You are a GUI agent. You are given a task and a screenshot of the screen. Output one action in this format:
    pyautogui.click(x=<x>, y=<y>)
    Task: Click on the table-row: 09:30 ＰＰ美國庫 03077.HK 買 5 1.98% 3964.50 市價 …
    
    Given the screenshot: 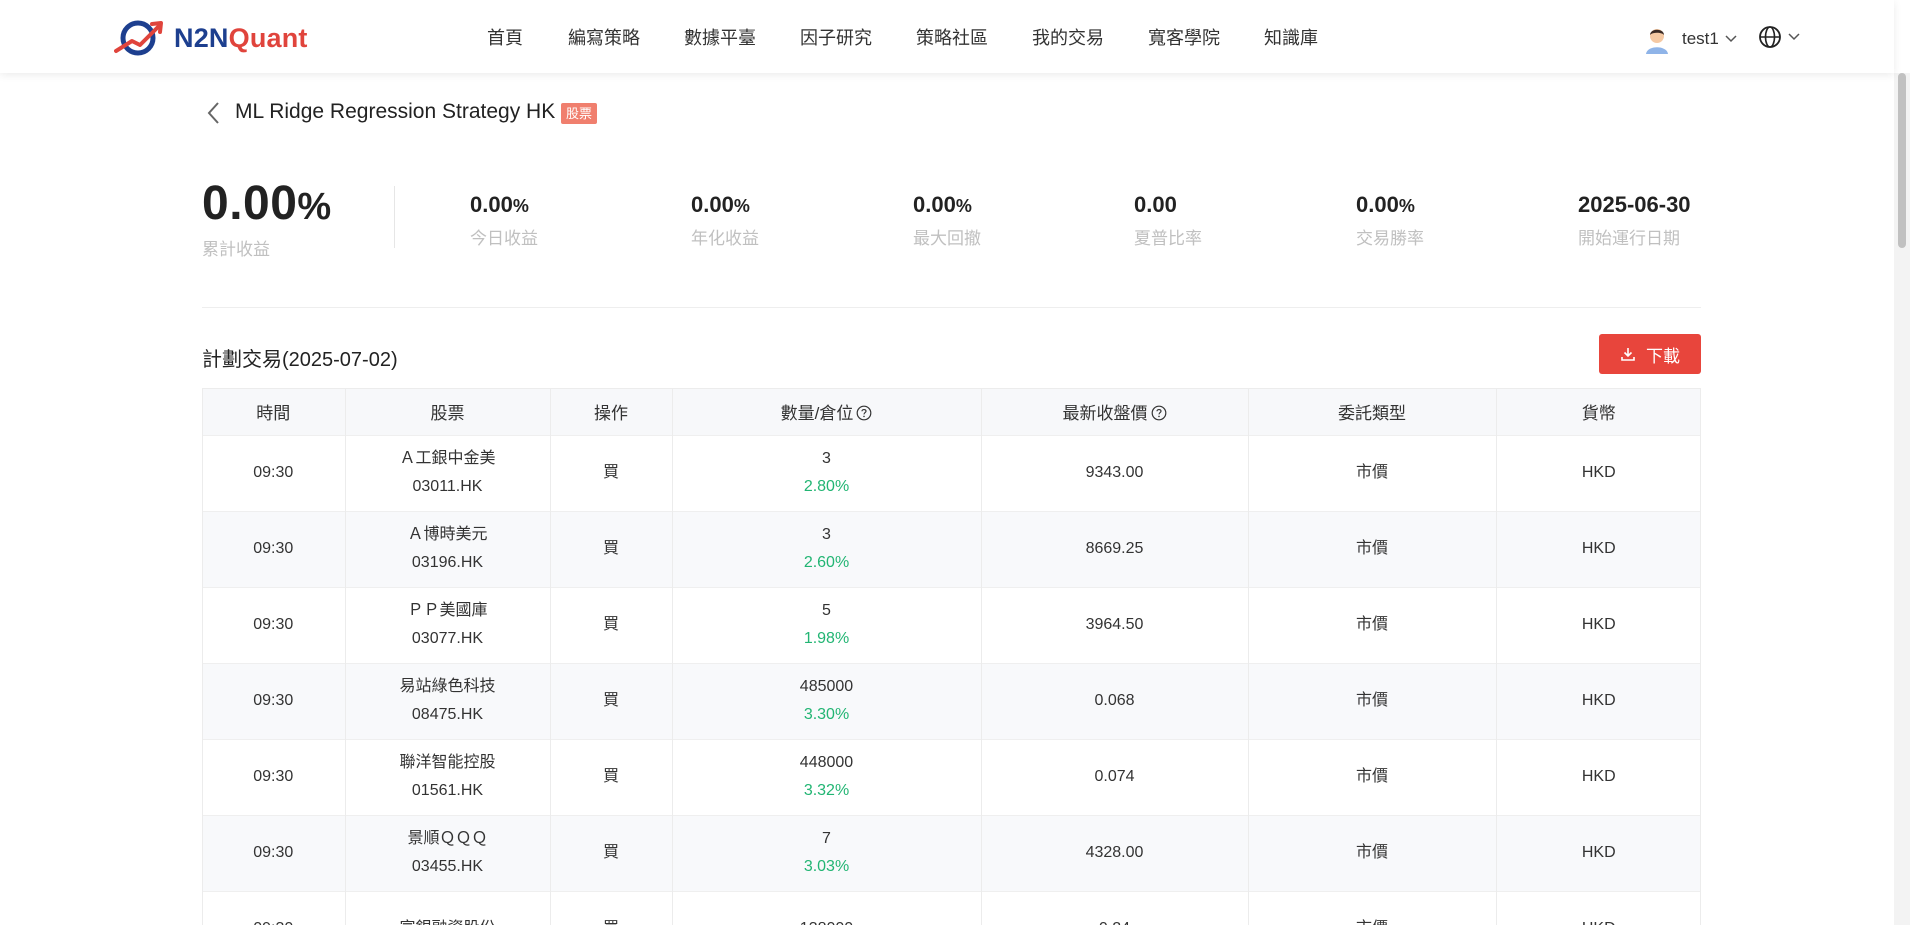 What is the action you would take?
    pyautogui.click(x=951, y=625)
    